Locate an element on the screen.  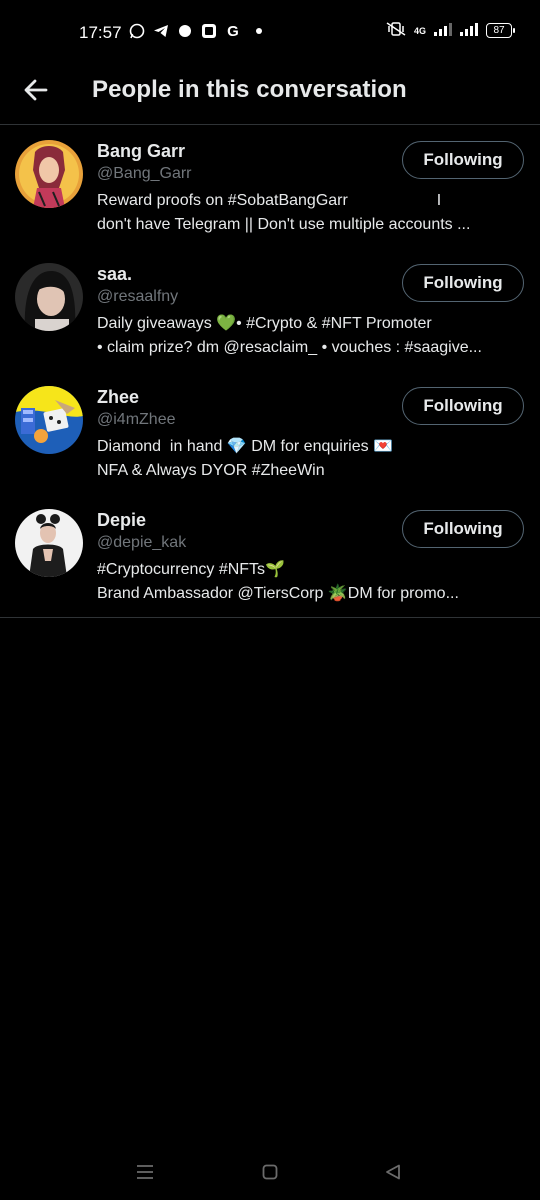
status-time: 17:57 is located at coordinates (100, 32).